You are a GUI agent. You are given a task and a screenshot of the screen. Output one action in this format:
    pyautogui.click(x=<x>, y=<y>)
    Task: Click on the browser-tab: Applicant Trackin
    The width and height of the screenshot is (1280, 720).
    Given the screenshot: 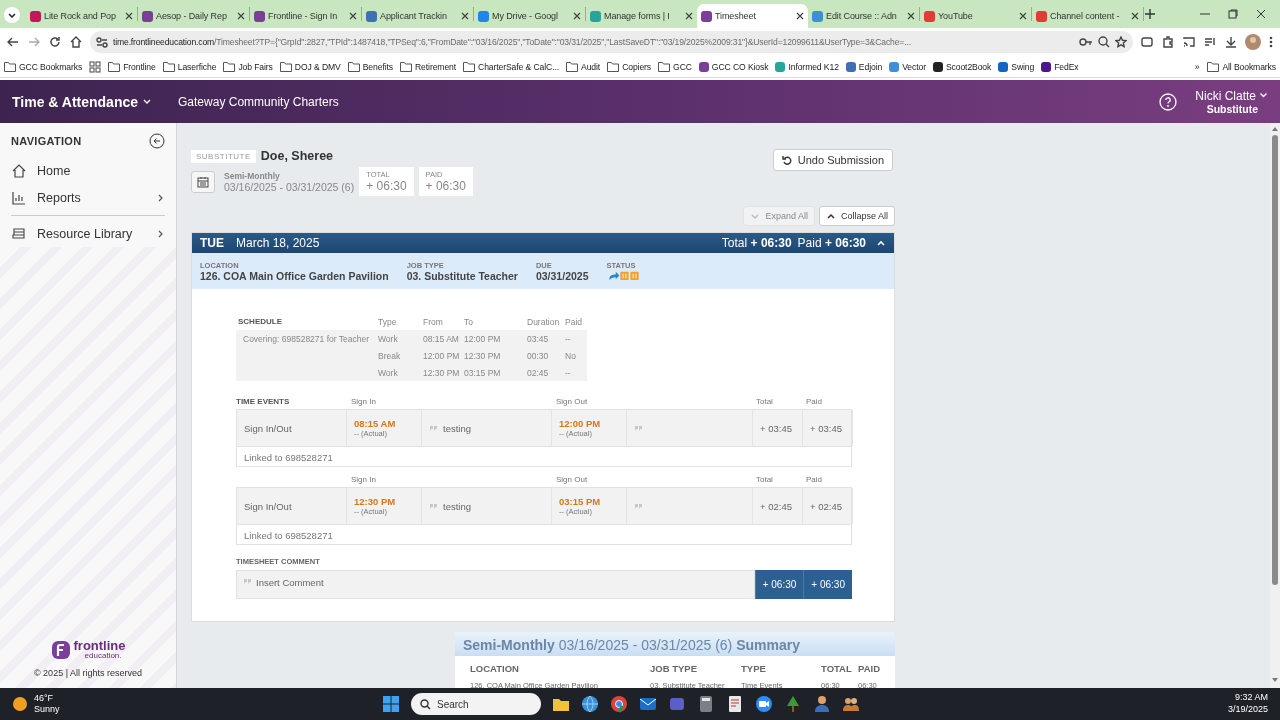 What is the action you would take?
    pyautogui.click(x=417, y=16)
    